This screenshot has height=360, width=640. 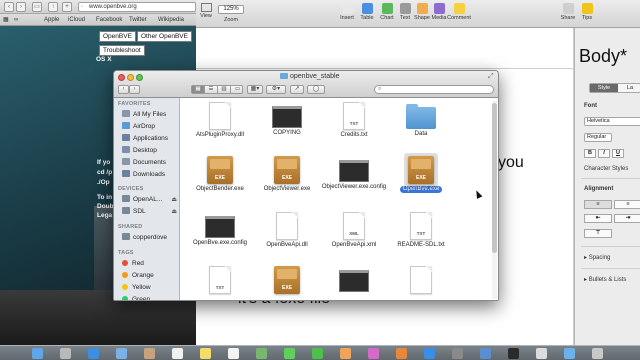 I want to click on share-icon: ↑, so click(x=53, y=7).